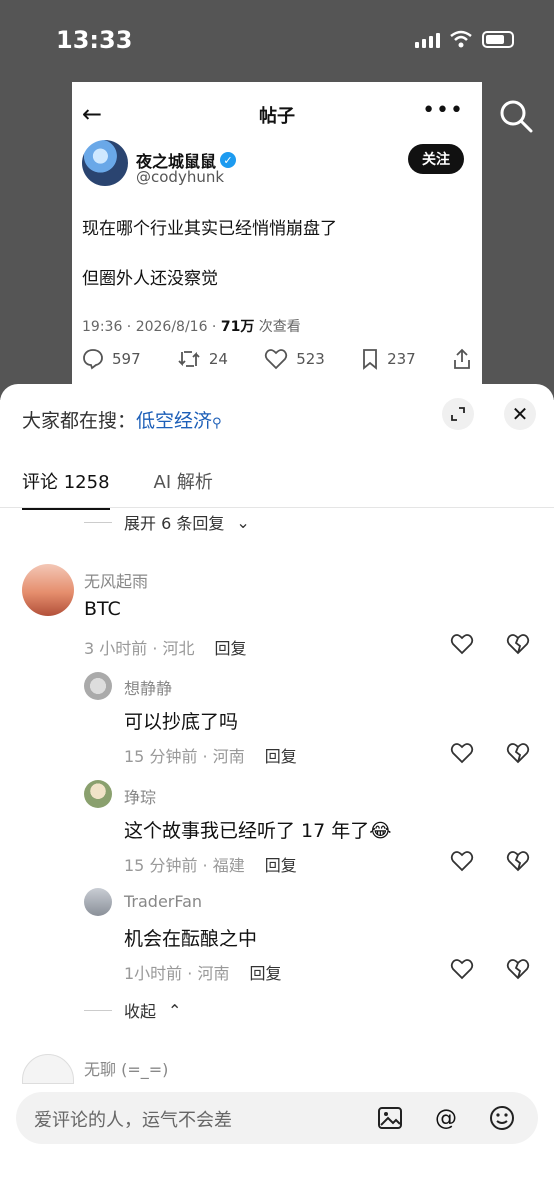 The width and height of the screenshot is (554, 1200). I want to click on tweet-header: ← 帖子 •••, so click(277, 112).